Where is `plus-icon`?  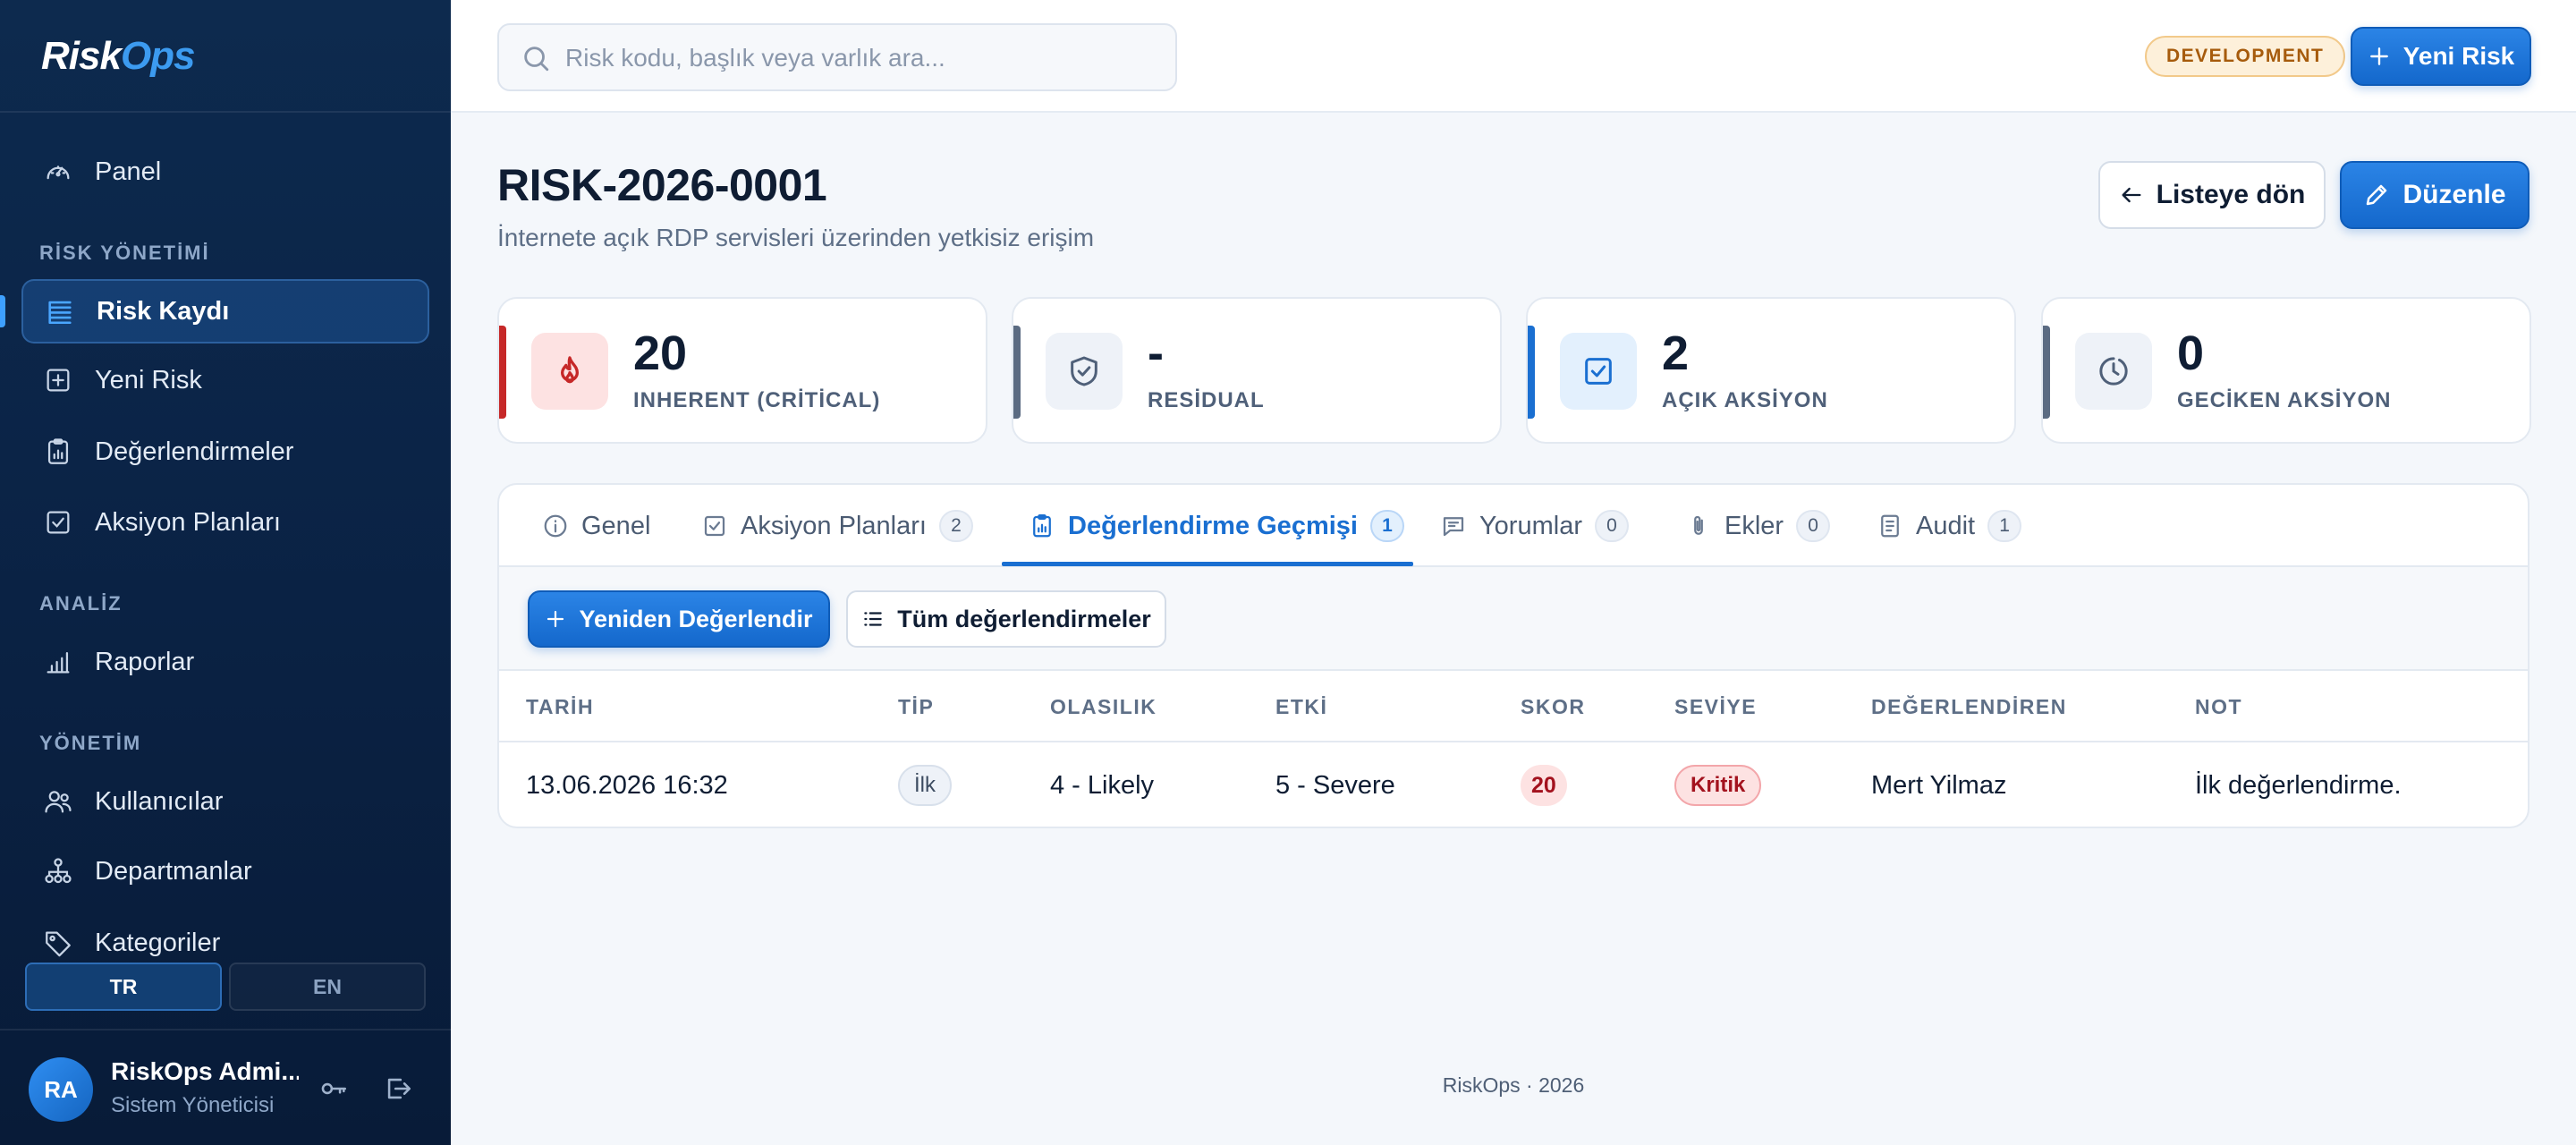 plus-icon is located at coordinates (2378, 56).